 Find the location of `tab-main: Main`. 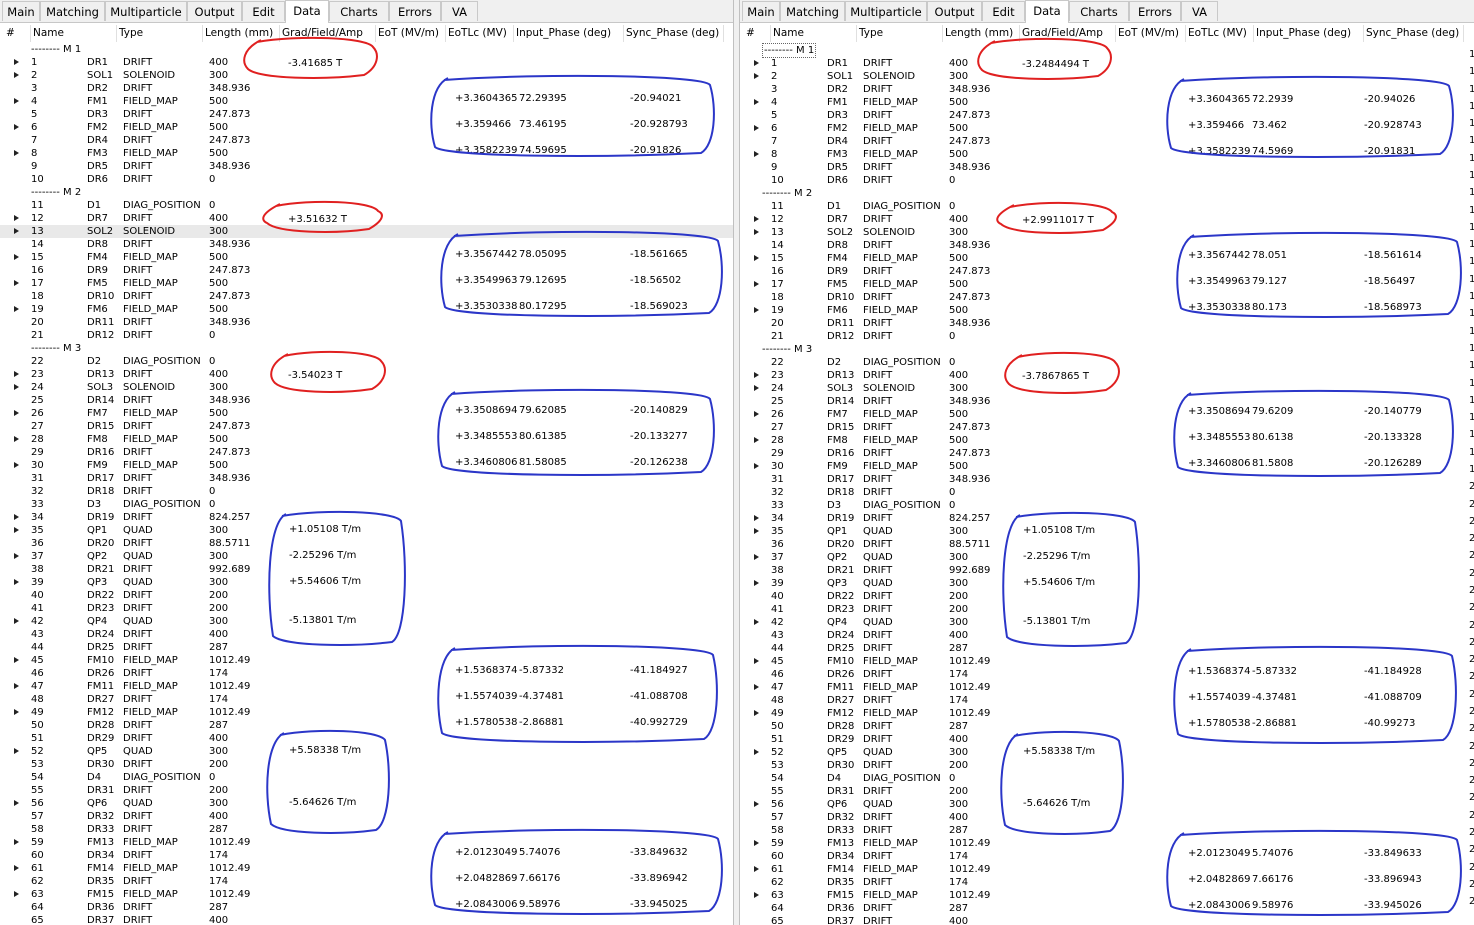

tab-main: Main is located at coordinates (761, 11).